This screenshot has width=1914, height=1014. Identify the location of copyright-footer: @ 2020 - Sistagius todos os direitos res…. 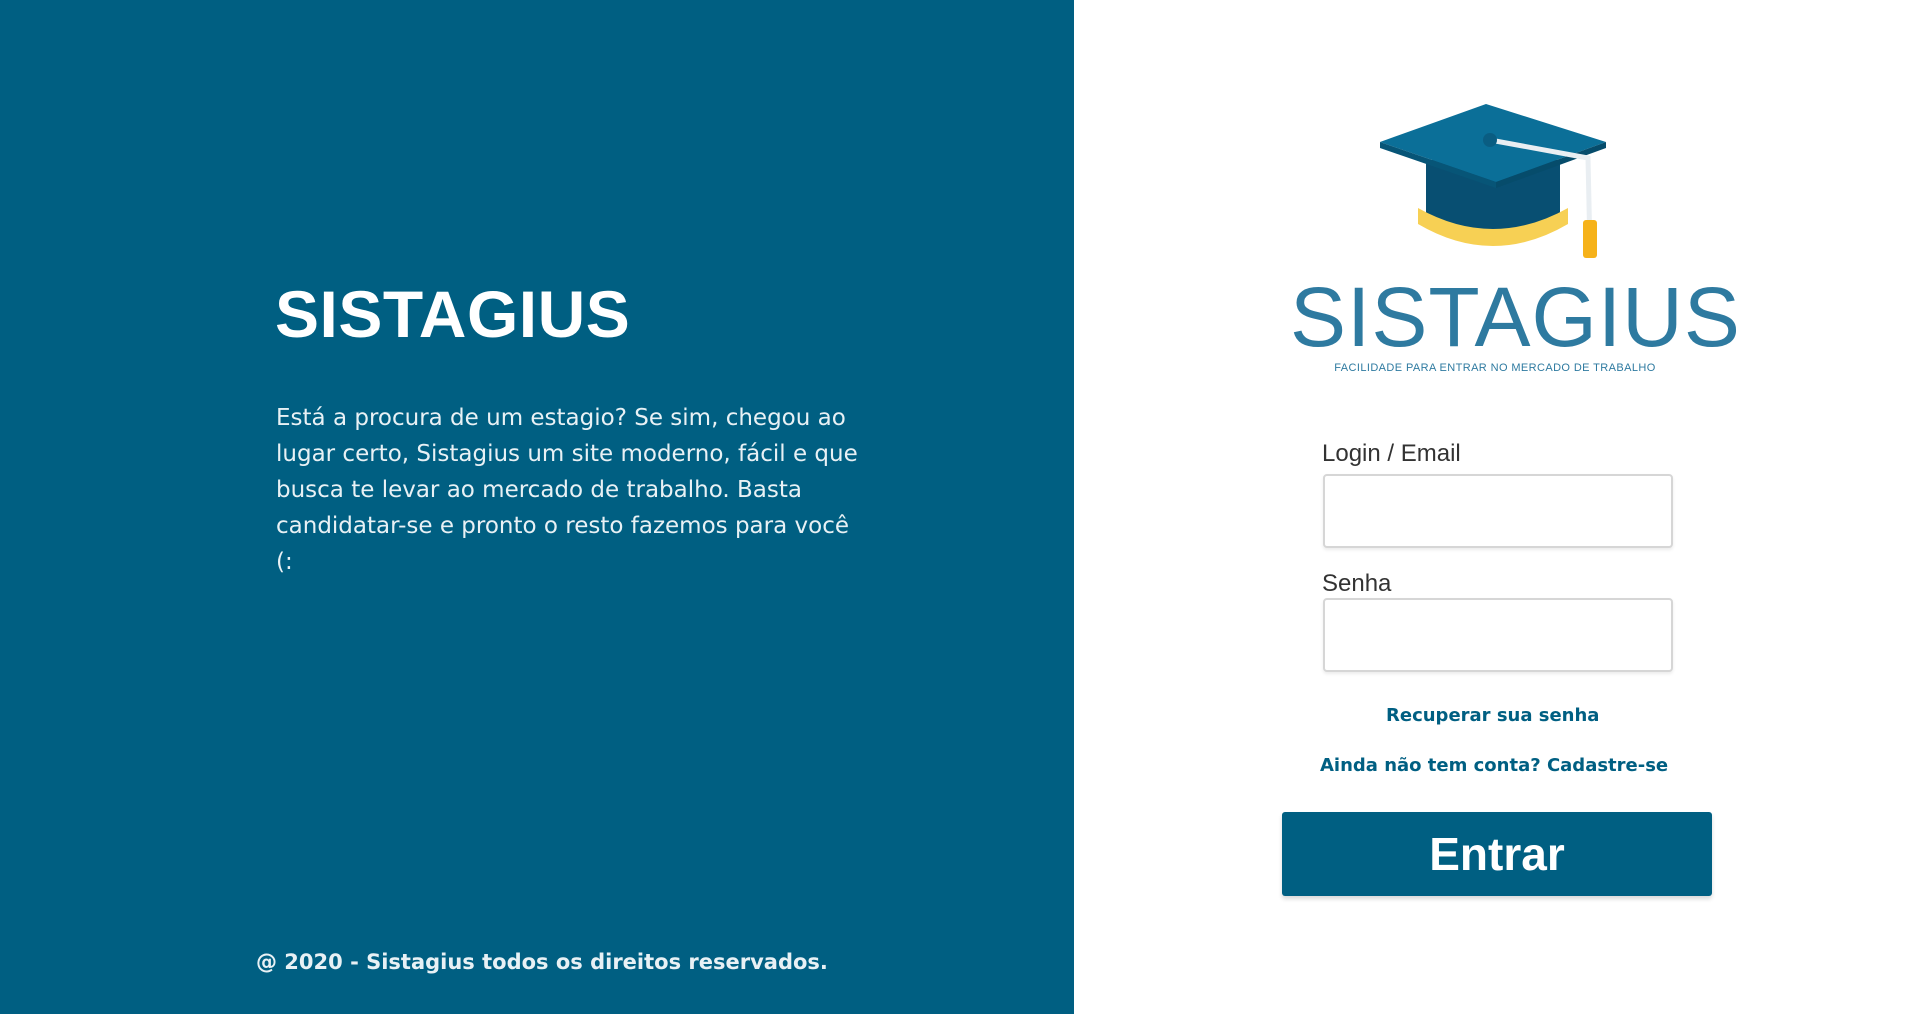
(542, 962).